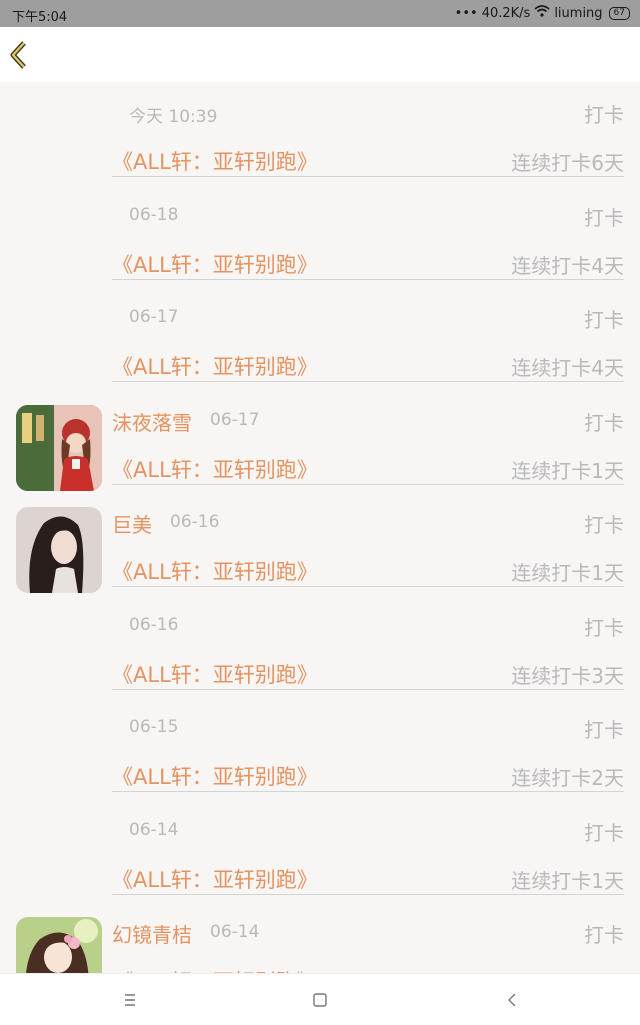 The height and width of the screenshot is (1025, 640). I want to click on status-indicators: ••• 40.2K/s liuming 67, so click(542, 13).